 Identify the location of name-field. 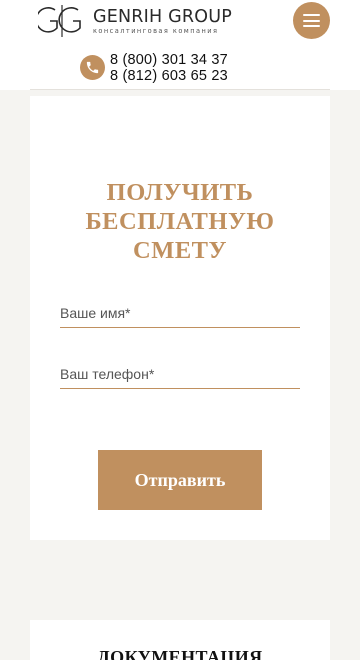
(180, 313).